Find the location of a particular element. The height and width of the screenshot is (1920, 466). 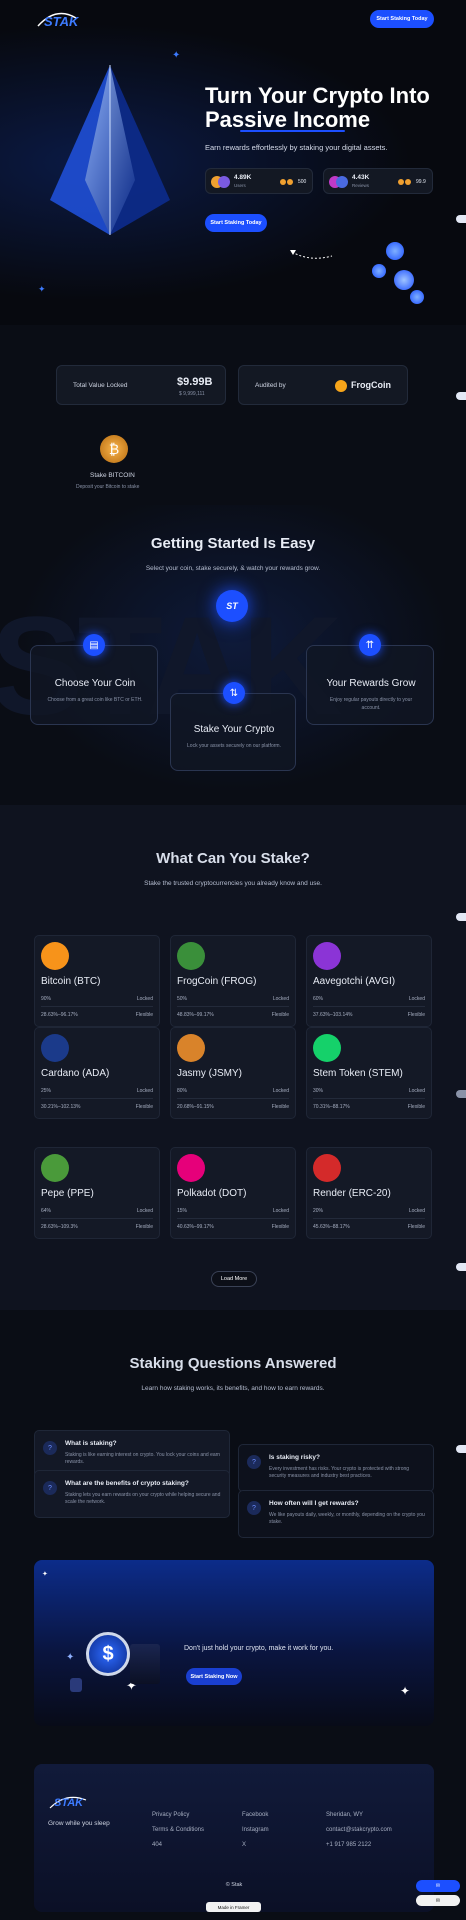

coin-apy: 28.63%–109.3% is located at coordinates (59, 1227).